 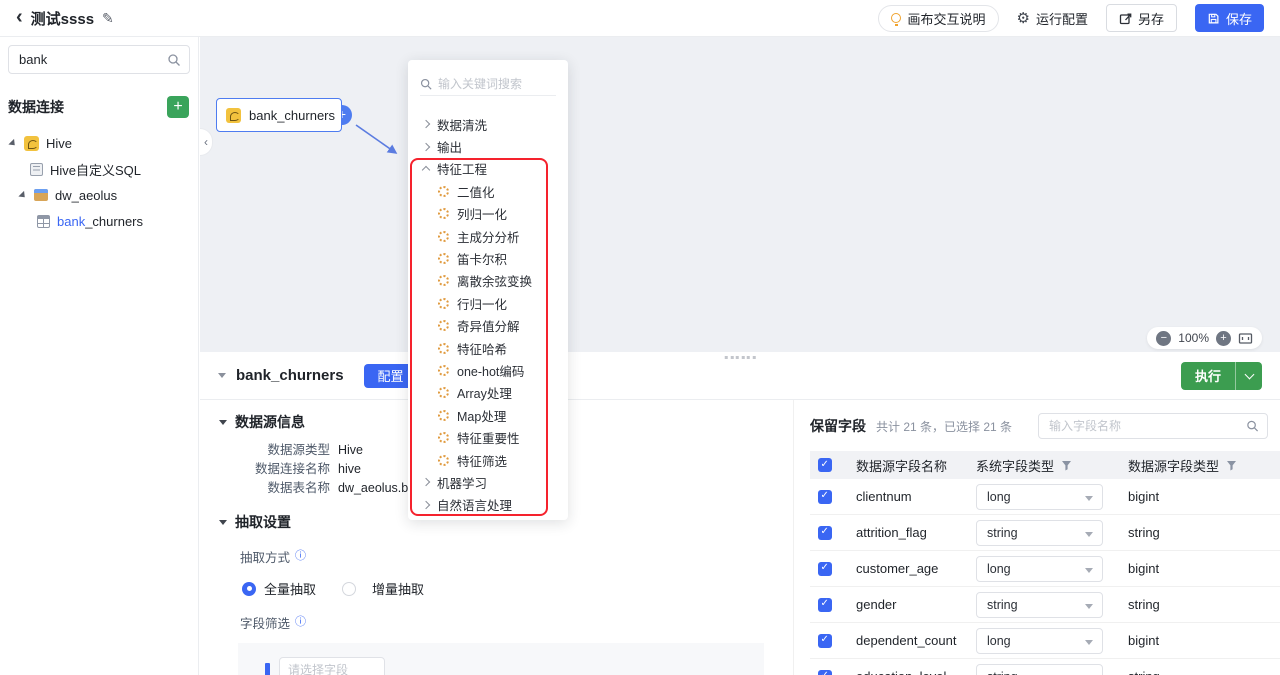 I want to click on back-button: ‹, so click(x=19, y=17).